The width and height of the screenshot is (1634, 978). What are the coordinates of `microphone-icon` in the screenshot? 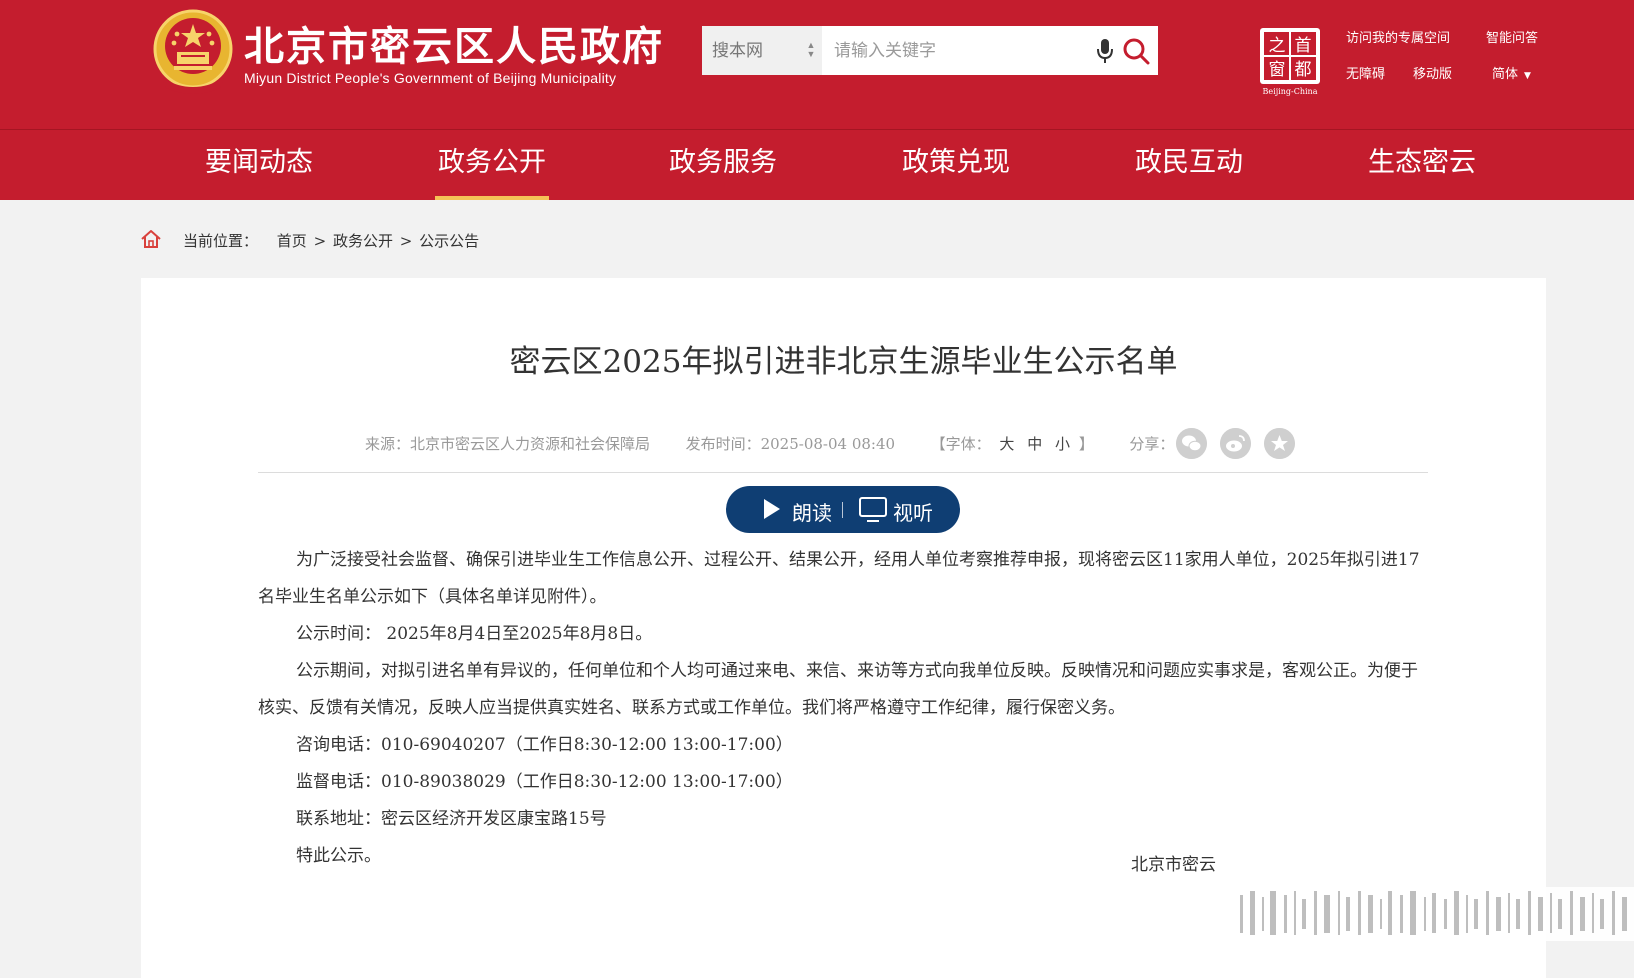 It's located at (1105, 51).